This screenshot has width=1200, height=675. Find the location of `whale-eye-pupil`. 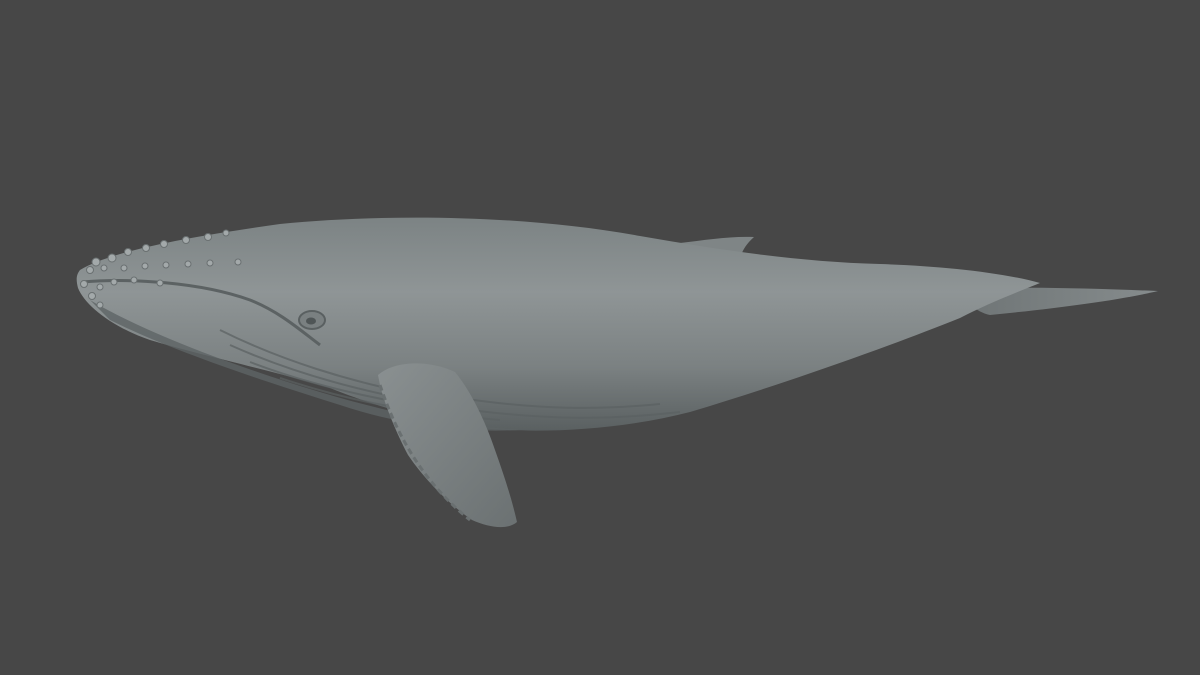

whale-eye-pupil is located at coordinates (311, 321).